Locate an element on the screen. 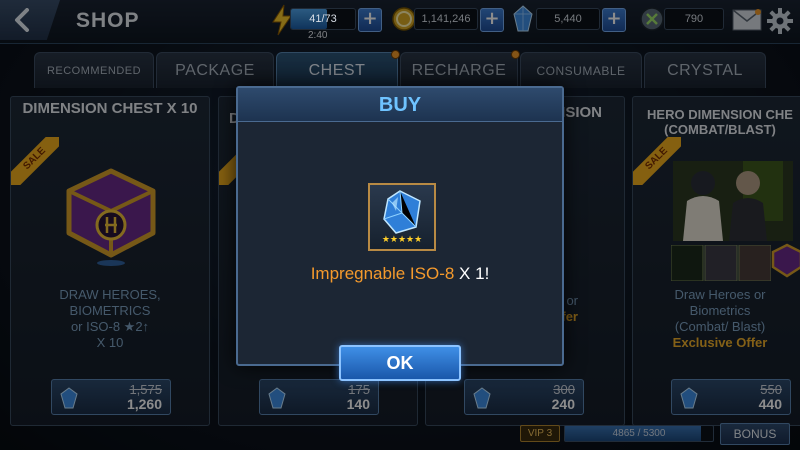 This screenshot has width=800, height=450. iso8-crystal-icon is located at coordinates (402, 212).